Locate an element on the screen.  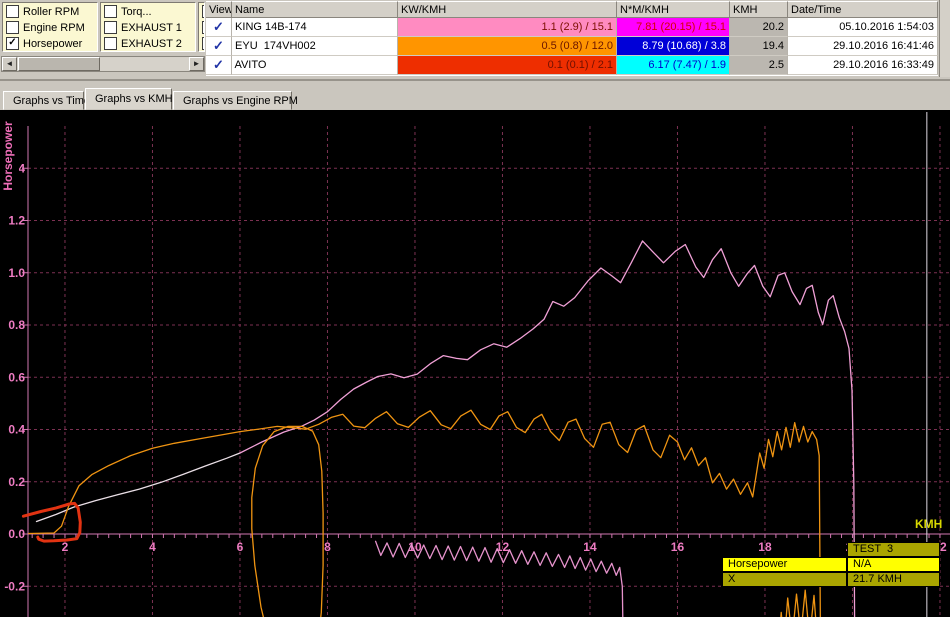
nm-kmh-value: 7.81 (20.15) / 15.1 is located at coordinates (673, 27).